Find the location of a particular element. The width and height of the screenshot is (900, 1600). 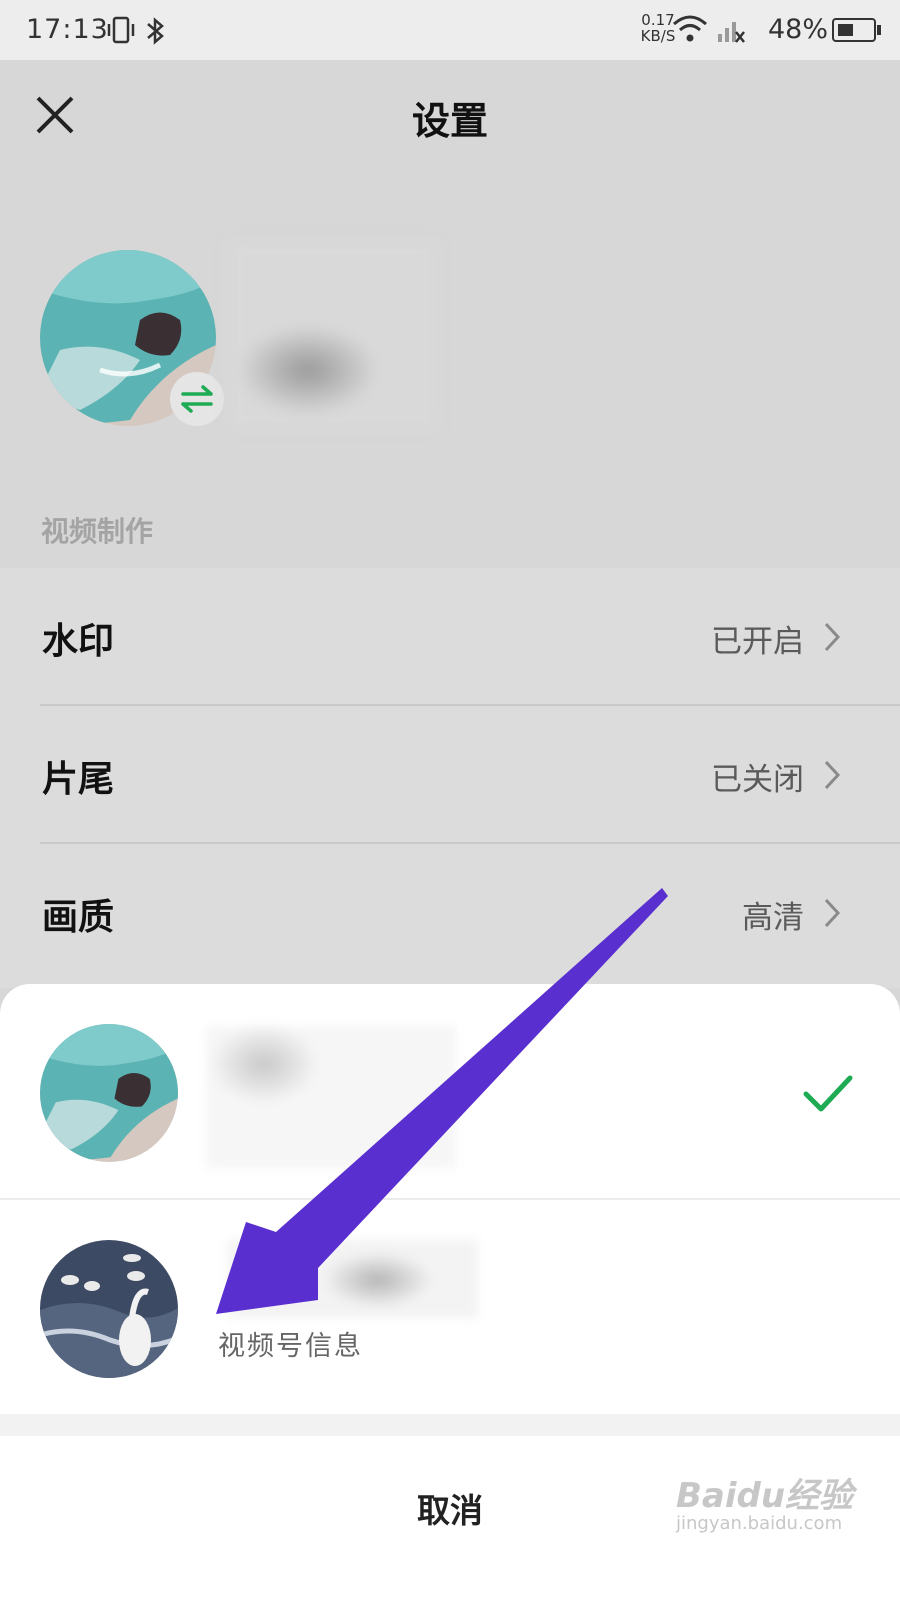

swap-arrows-icon is located at coordinates (197, 399).